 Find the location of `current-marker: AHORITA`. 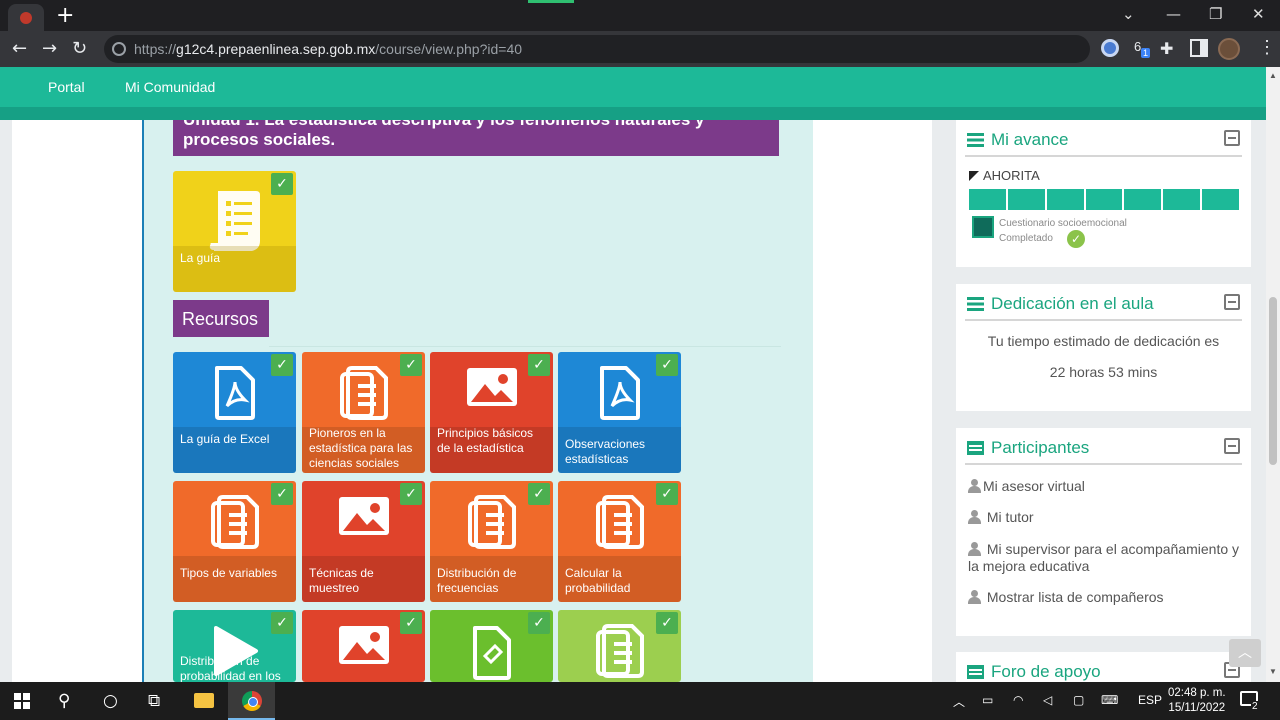

current-marker: AHORITA is located at coordinates (1004, 175).